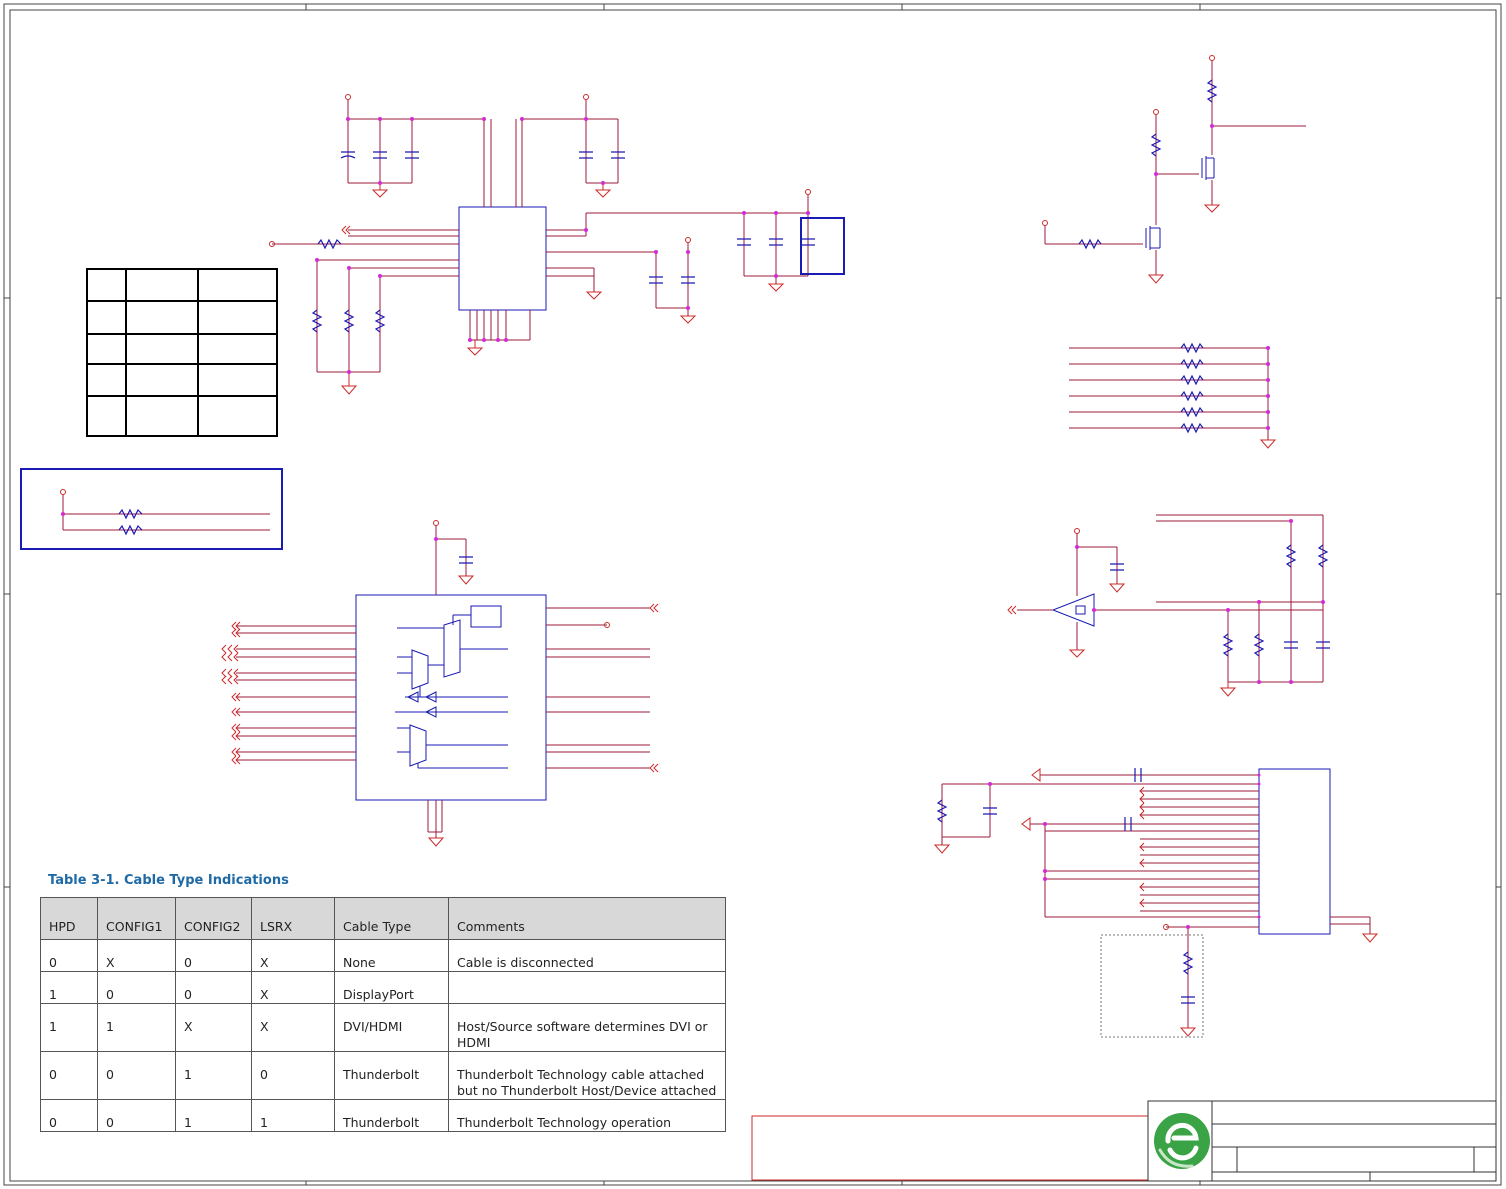  I want to click on title-block, so click(1124, 1141).